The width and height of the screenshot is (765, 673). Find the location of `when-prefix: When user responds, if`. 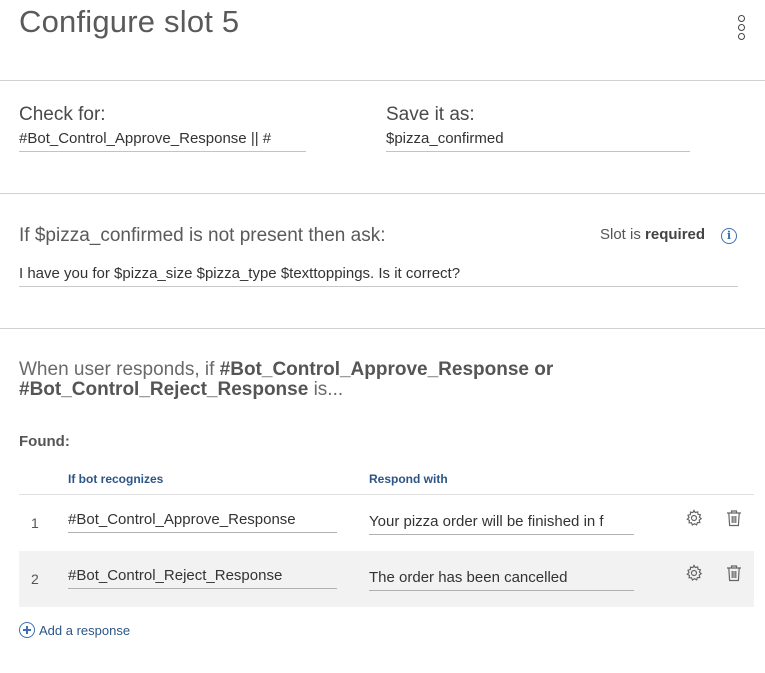

when-prefix: When user responds, if is located at coordinates (117, 369).